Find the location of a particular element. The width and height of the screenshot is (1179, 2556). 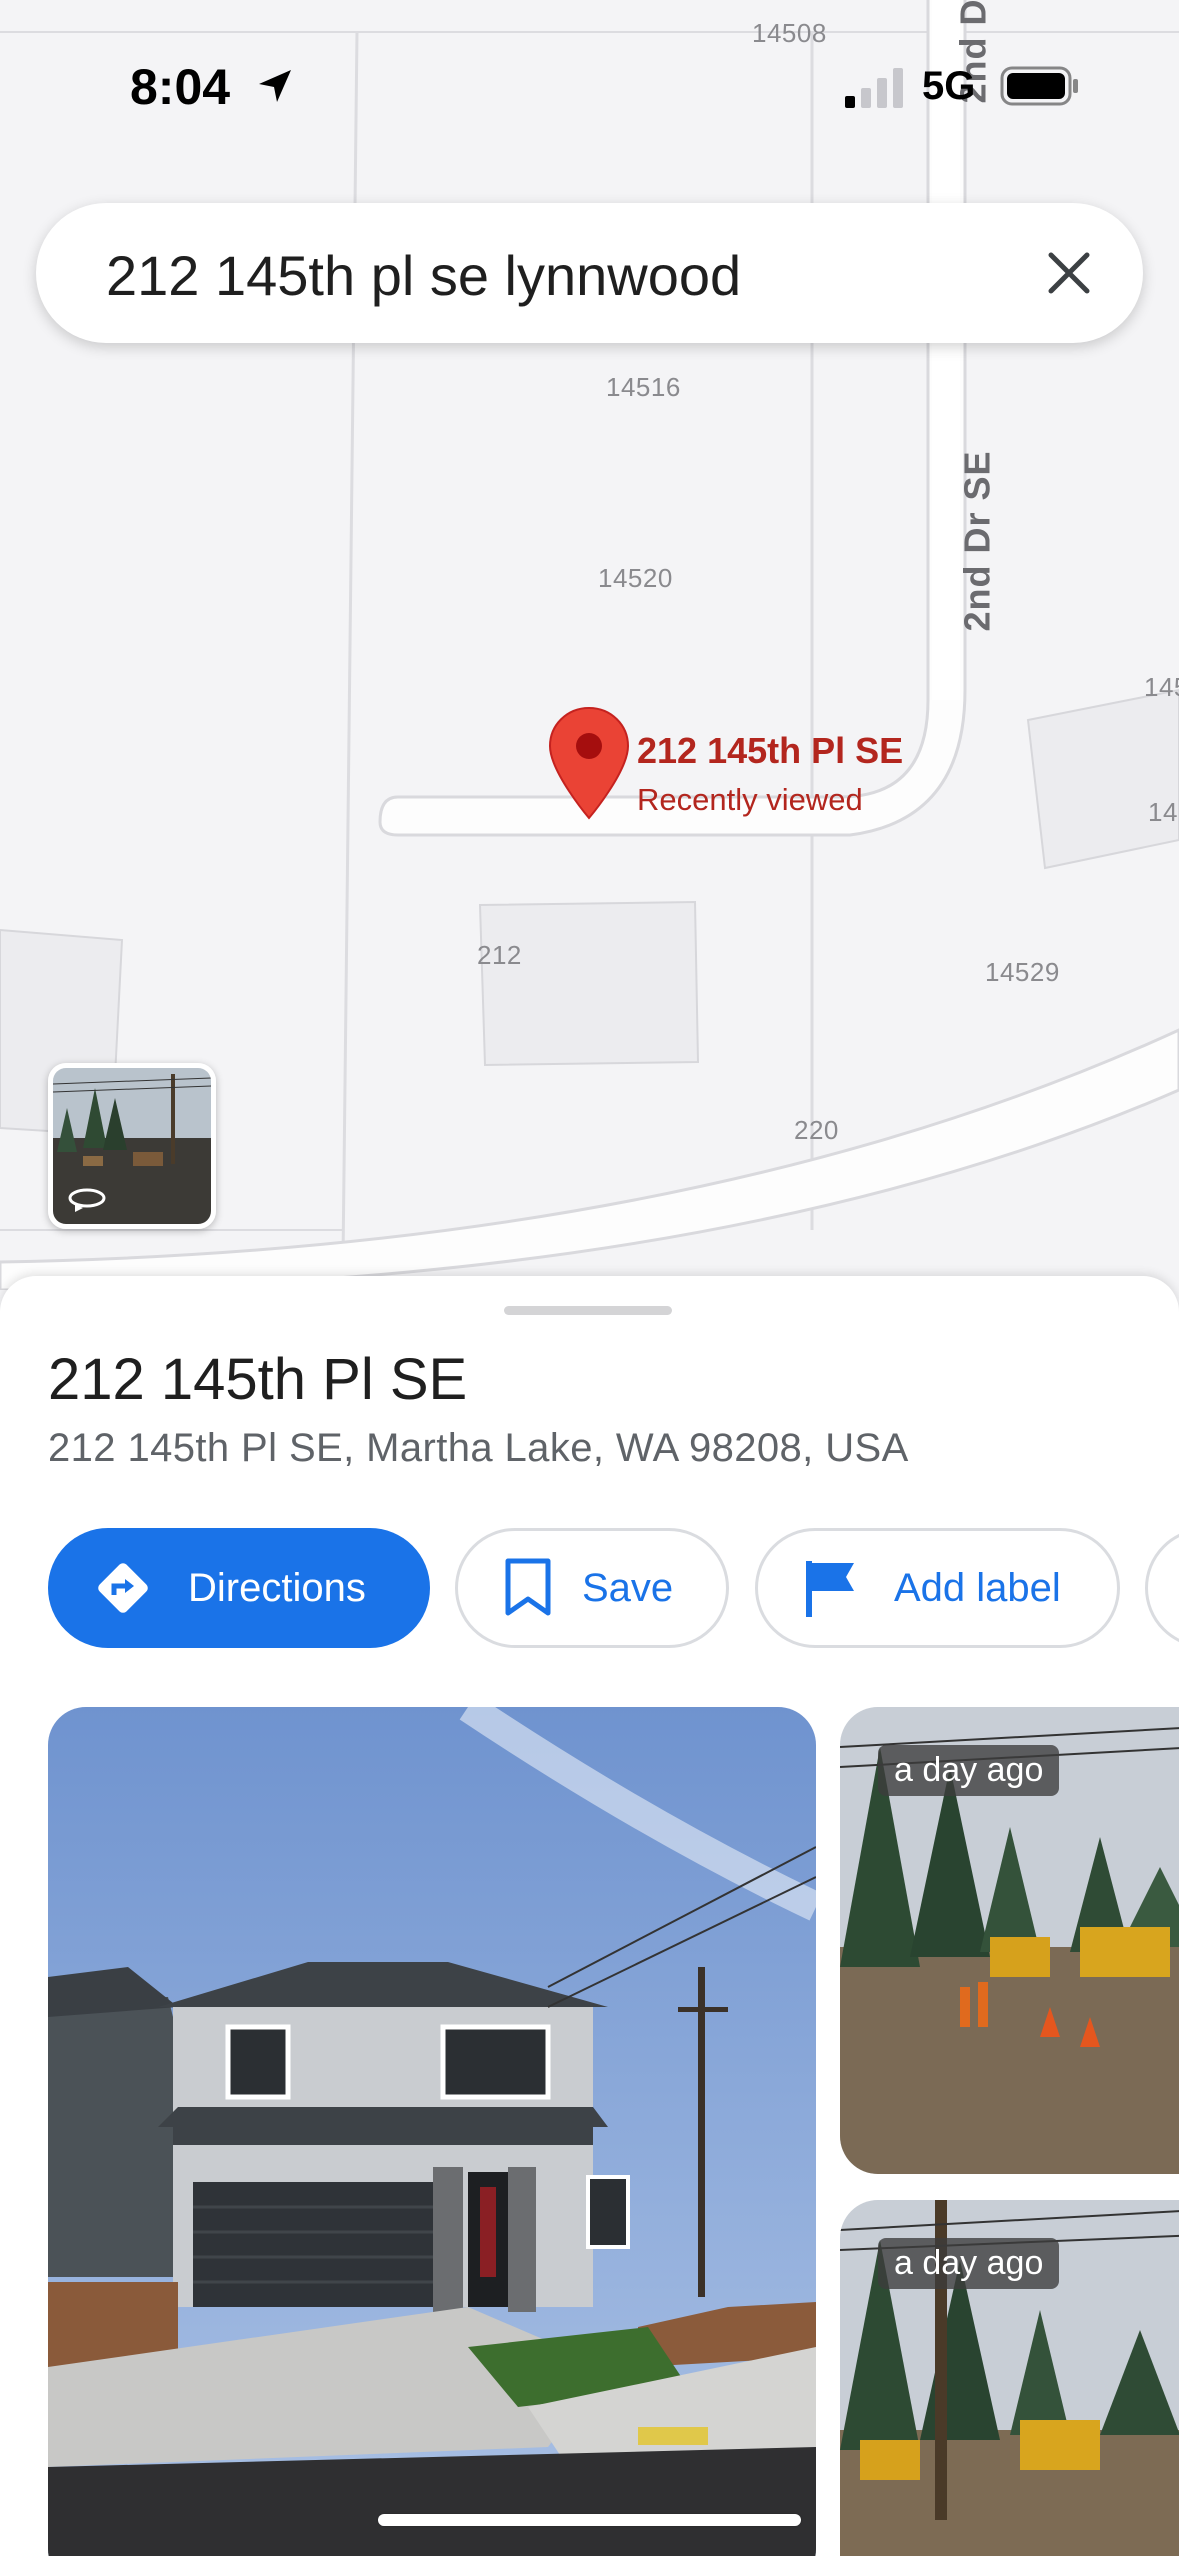

parcel-label: 145 is located at coordinates (1161, 687).